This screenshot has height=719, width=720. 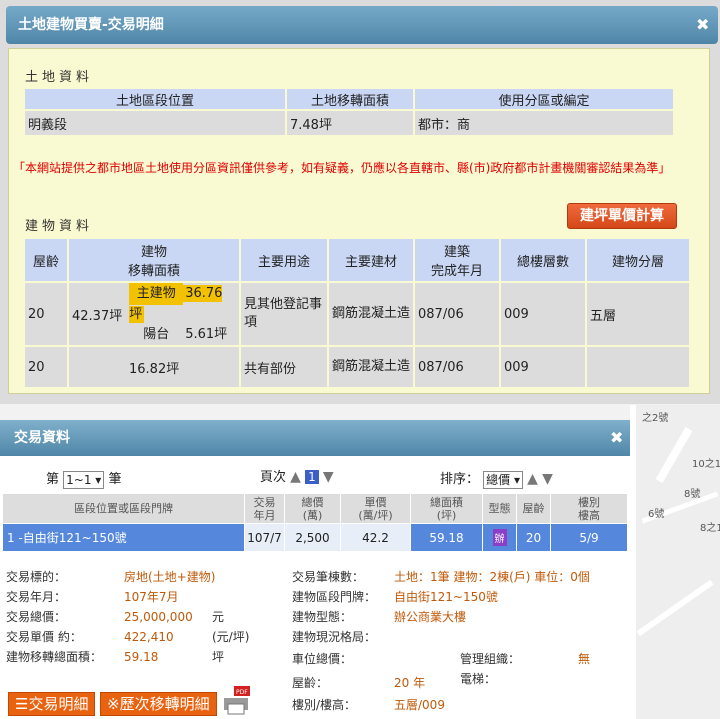 What do you see at coordinates (46, 260) in the screenshot?
I see `bld-header-age: 屋齡` at bounding box center [46, 260].